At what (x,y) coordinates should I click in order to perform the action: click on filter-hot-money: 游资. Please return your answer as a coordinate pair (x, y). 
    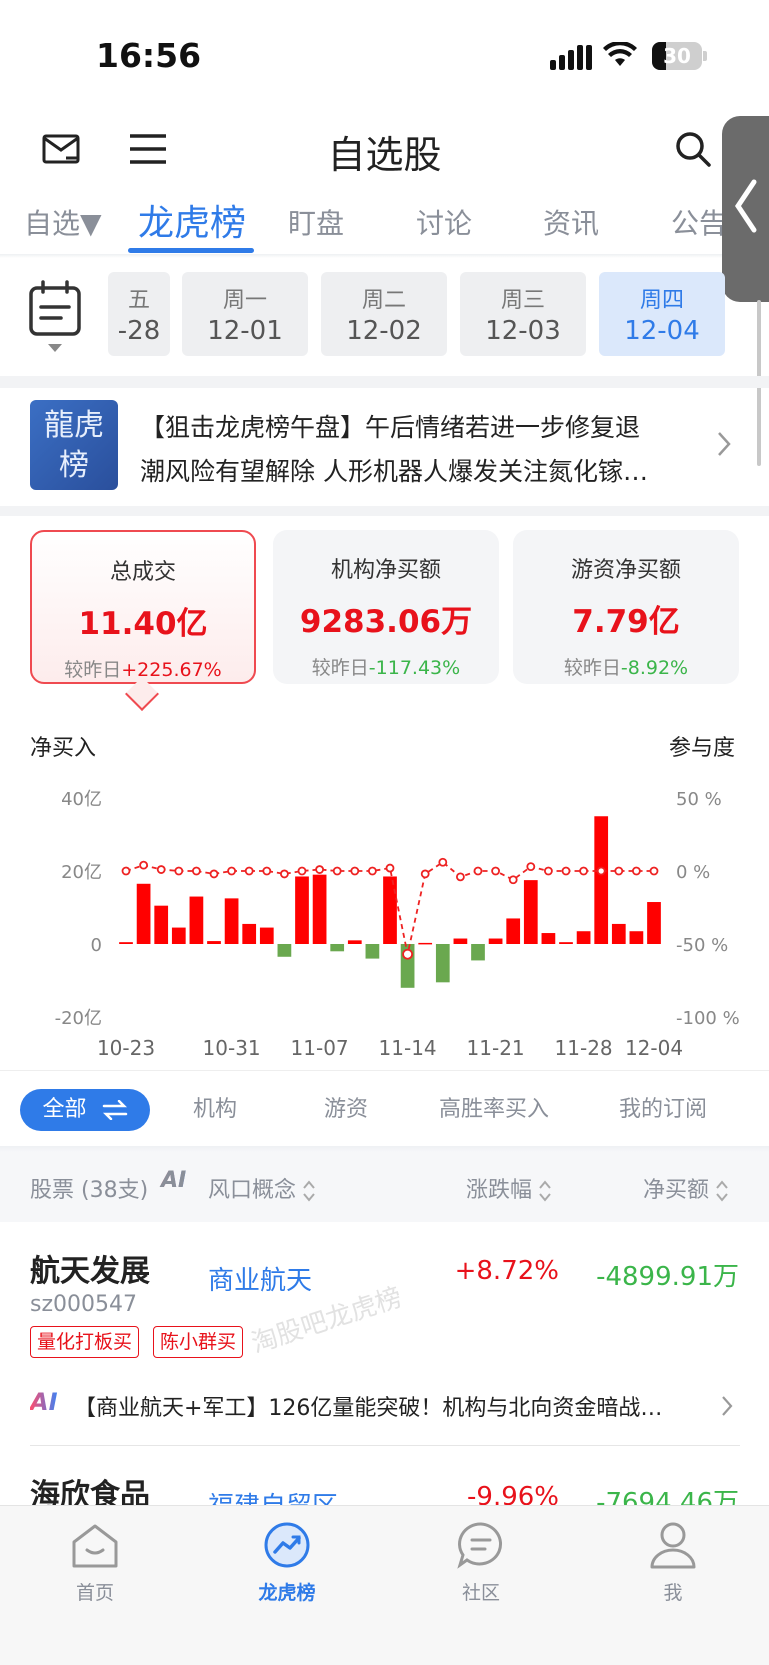
    Looking at the image, I should click on (346, 1110).